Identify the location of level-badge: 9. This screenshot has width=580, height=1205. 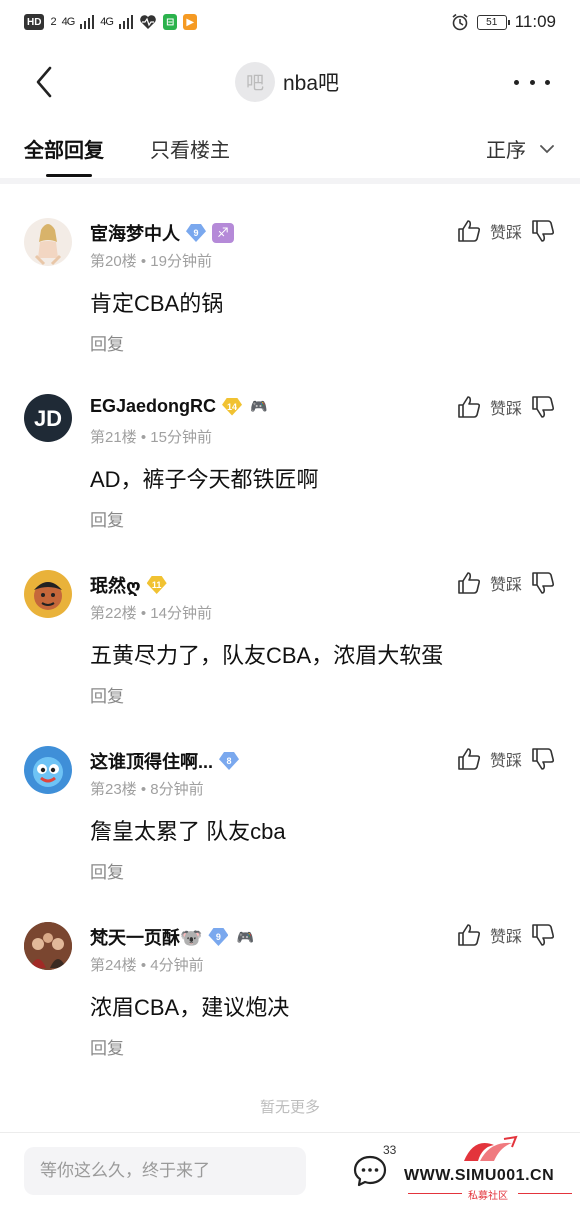
(218, 937).